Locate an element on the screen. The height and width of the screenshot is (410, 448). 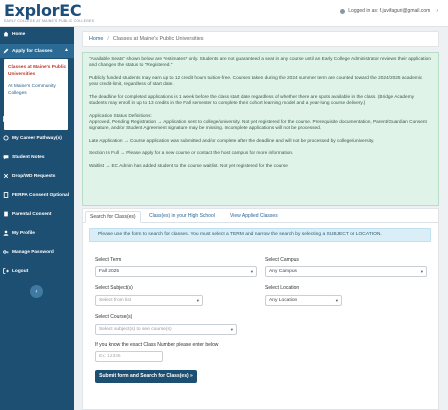
pencil-icon is located at coordinates (6, 51).